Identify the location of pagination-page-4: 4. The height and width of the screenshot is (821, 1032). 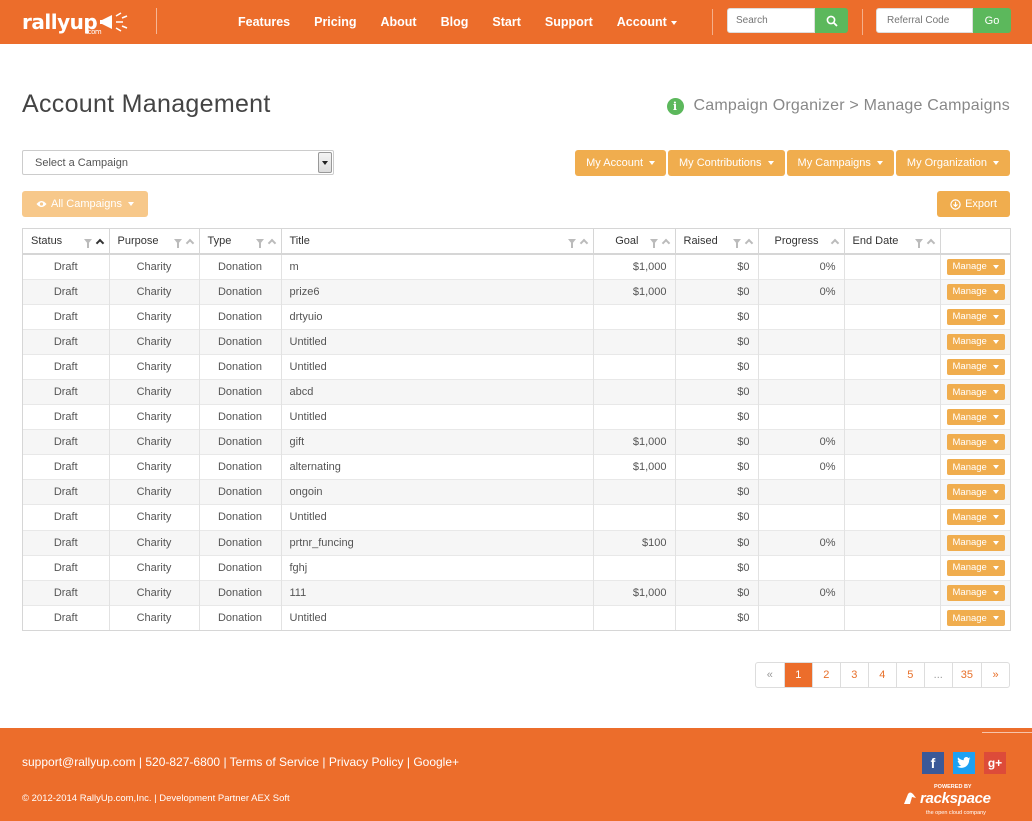
(881, 675).